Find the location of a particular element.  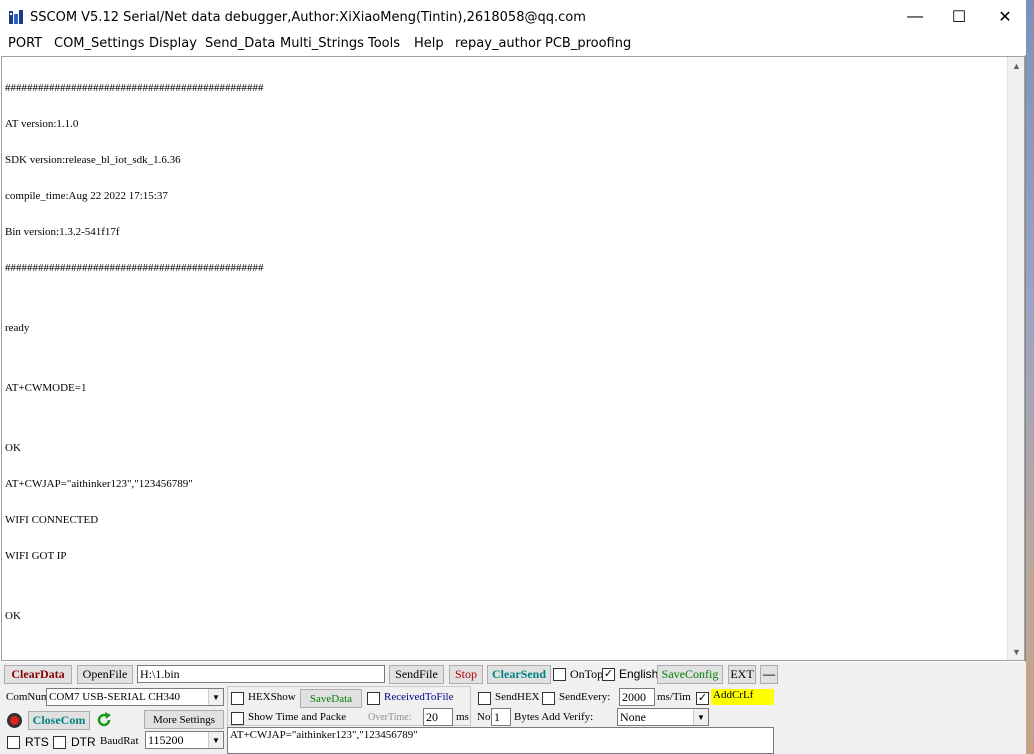

more-settings-button: More Settings is located at coordinates (184, 719).